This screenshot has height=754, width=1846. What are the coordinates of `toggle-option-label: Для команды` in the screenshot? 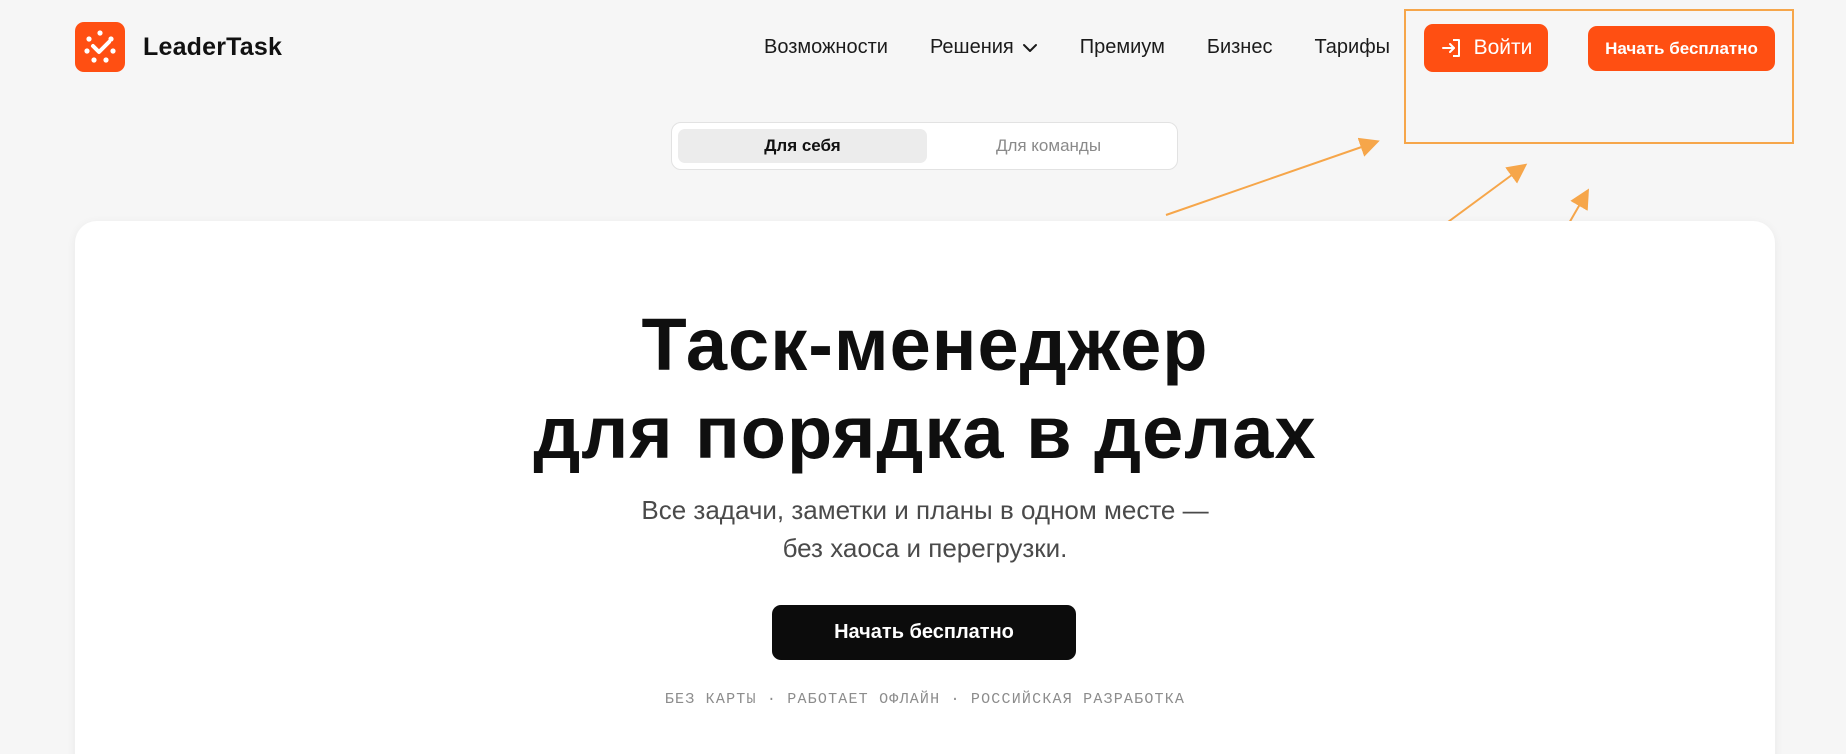 It's located at (1048, 145).